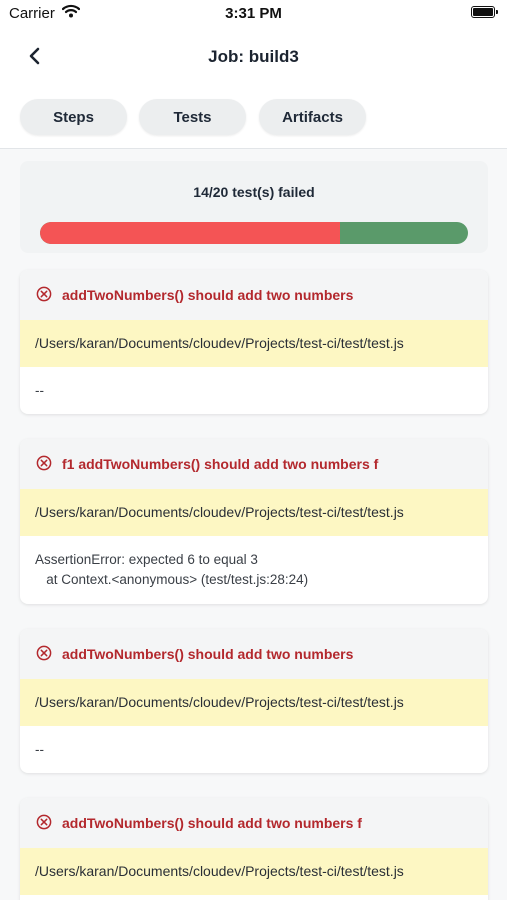 The image size is (507, 900). I want to click on pass-fail-progress-bar, so click(254, 233).